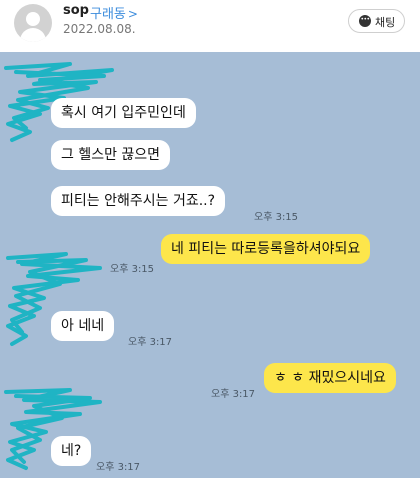  I want to click on listing-header: sop 구래동 > 2022.08.08. ••• 채팅, so click(210, 26).